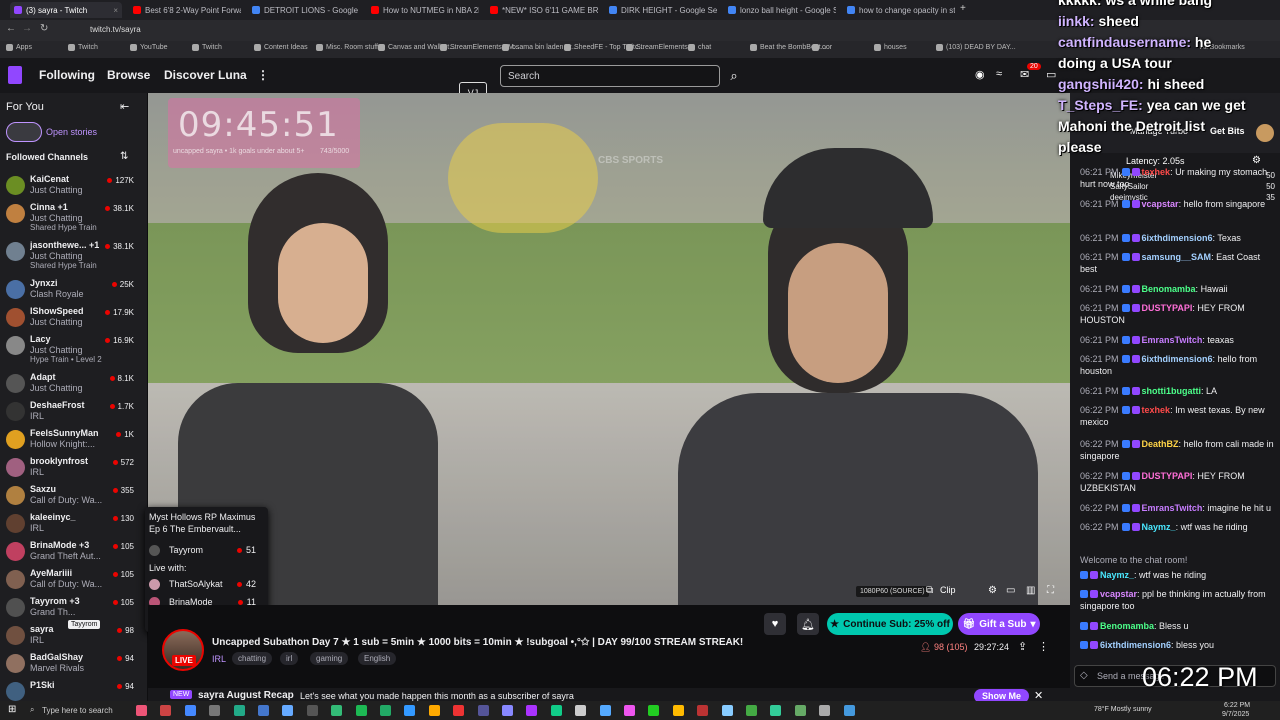  Describe the element at coordinates (73, 290) in the screenshot. I see `sidebar-channel: Jynxzi Clash Royale 25K` at that location.